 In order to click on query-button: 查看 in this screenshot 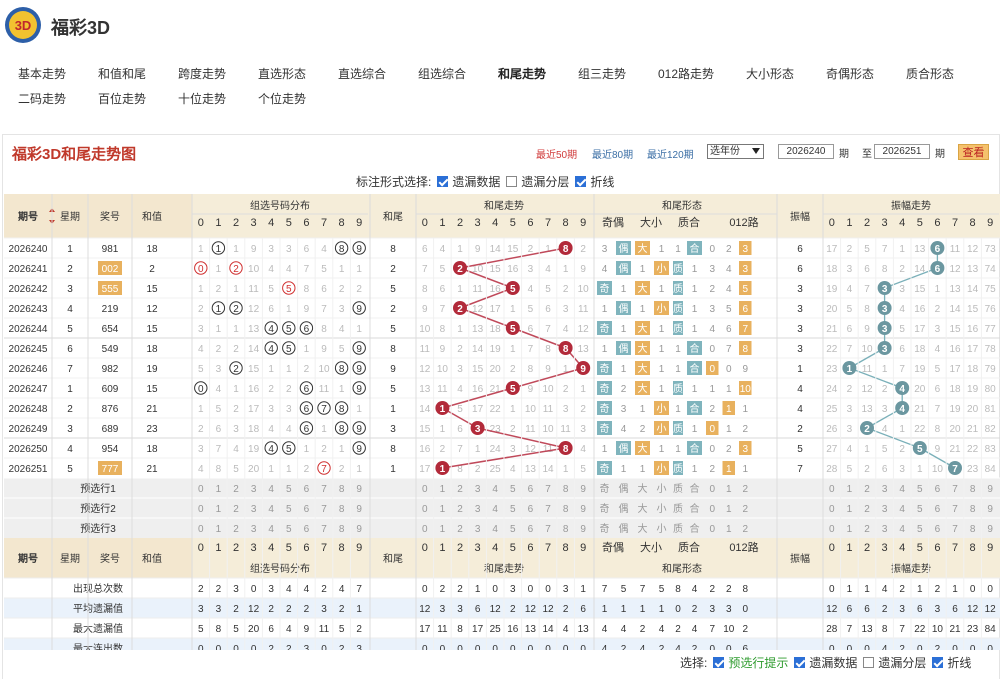, I will do `click(973, 152)`.